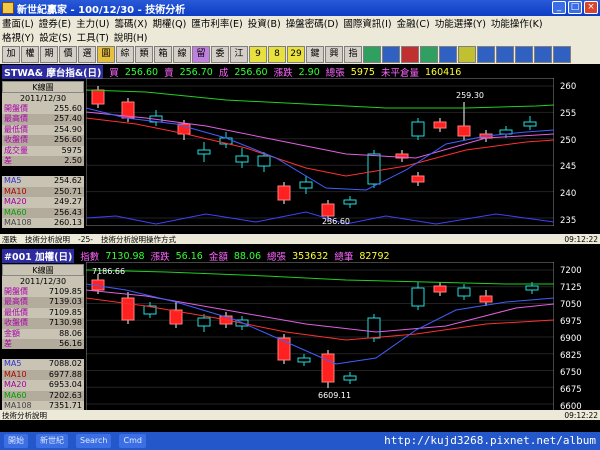  What do you see at coordinates (53, 72) in the screenshot?
I see `top-symbol: STWA& 摩台指&(日)` at bounding box center [53, 72].